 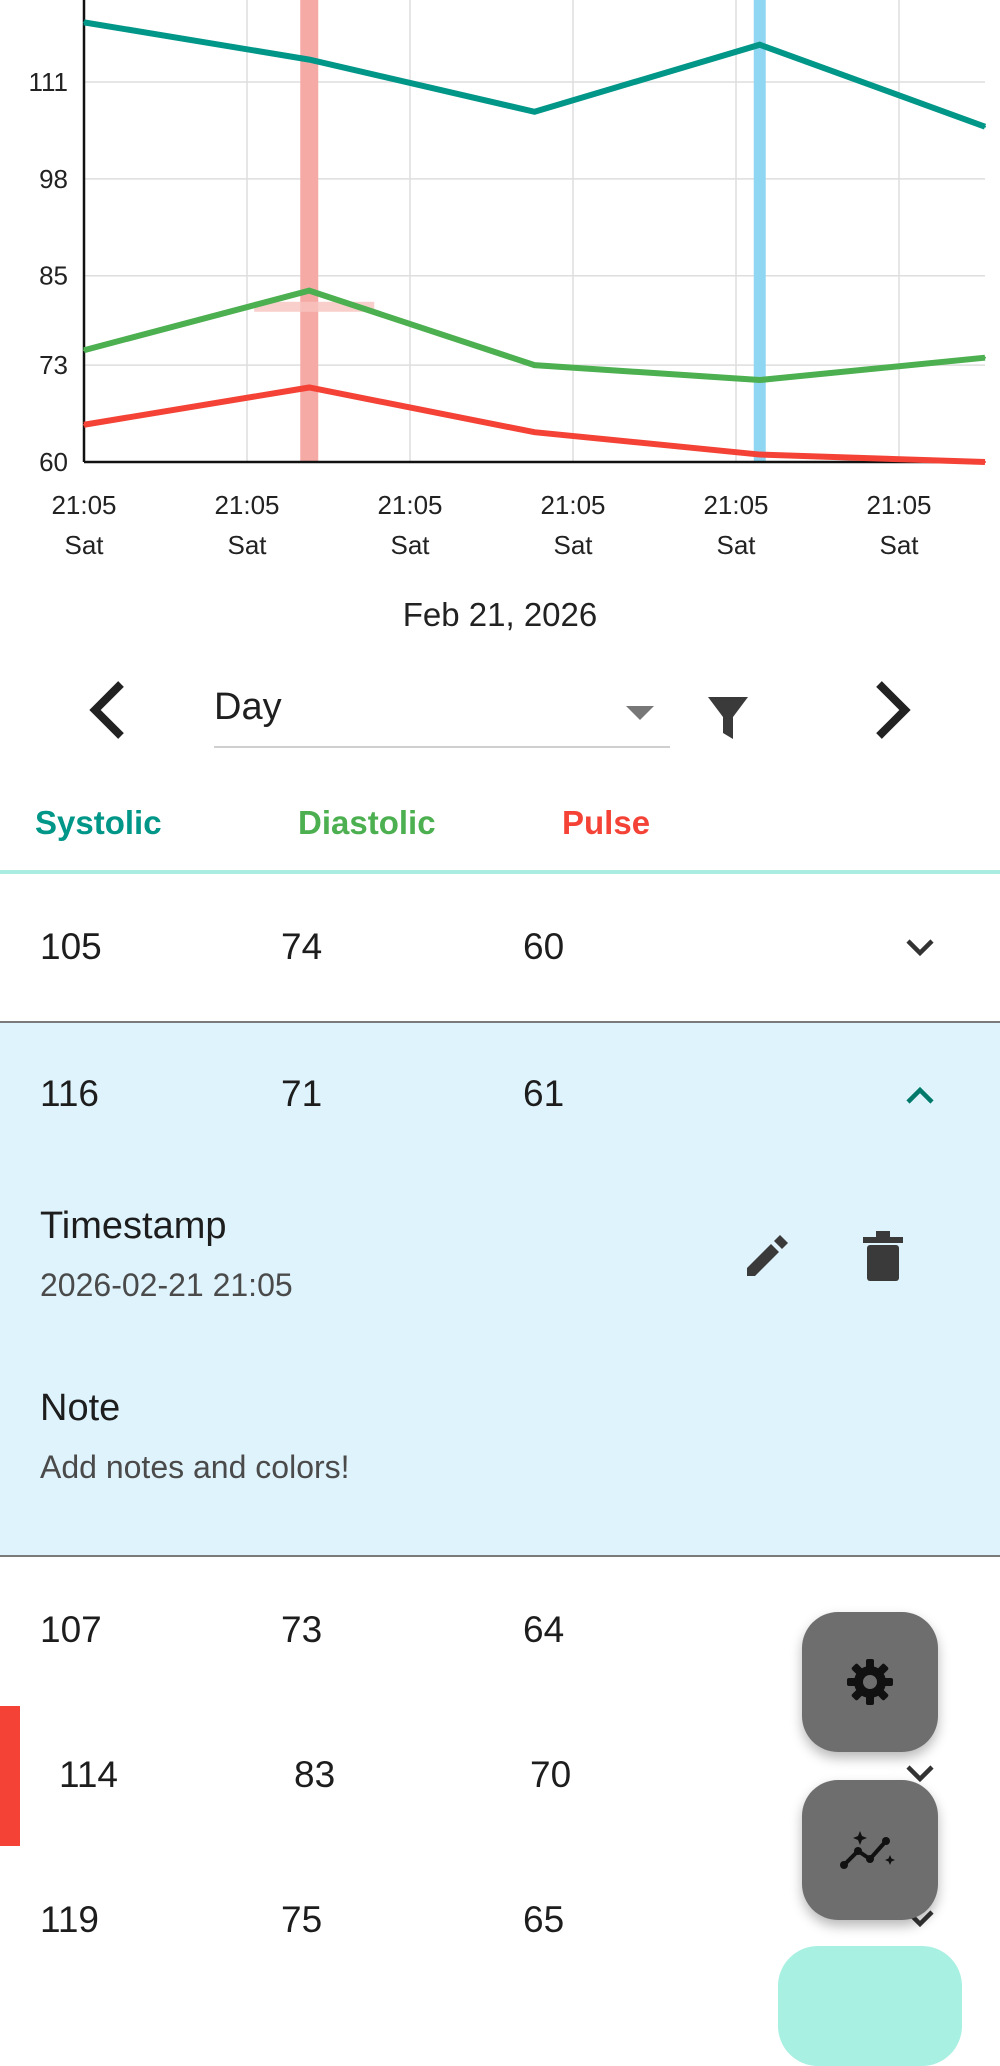 I want to click on timestamp-label: Timestamp, so click(x=133, y=1226).